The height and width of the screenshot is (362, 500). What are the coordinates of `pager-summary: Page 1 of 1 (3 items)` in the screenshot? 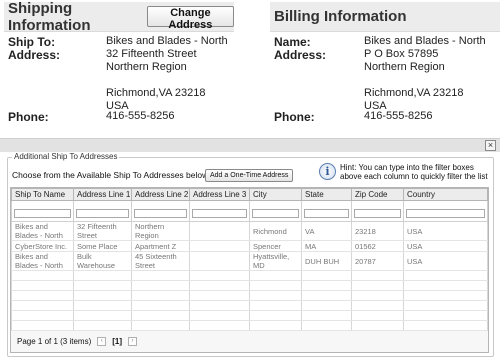 It's located at (54, 341).